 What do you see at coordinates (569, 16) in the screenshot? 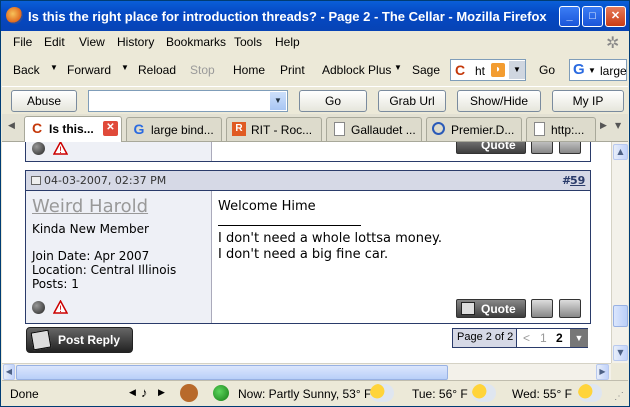
I see `minimize-button: _` at bounding box center [569, 16].